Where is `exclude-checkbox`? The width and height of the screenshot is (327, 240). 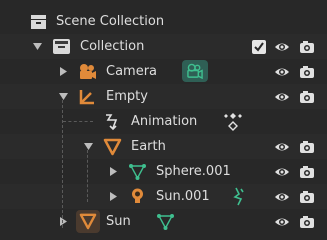 exclude-checkbox is located at coordinates (259, 47).